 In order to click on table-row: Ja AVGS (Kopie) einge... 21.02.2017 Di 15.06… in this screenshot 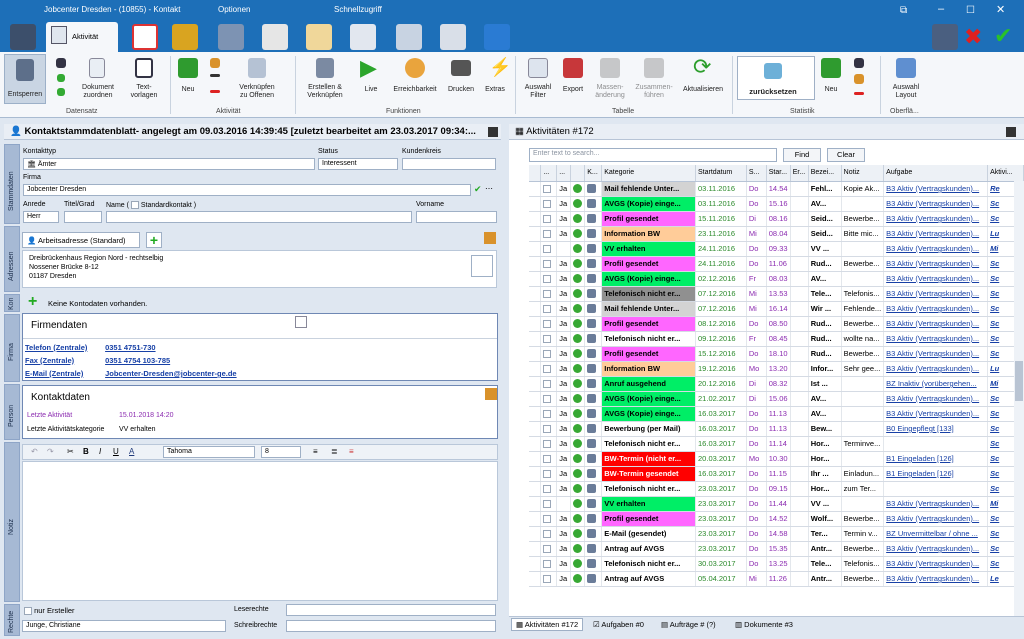, I will do `click(776, 399)`.